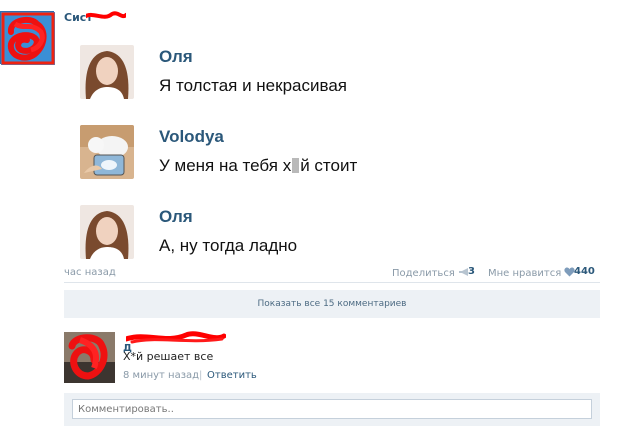 The height and width of the screenshot is (435, 618). What do you see at coordinates (27, 38) in the screenshot?
I see `post-author-avatar` at bounding box center [27, 38].